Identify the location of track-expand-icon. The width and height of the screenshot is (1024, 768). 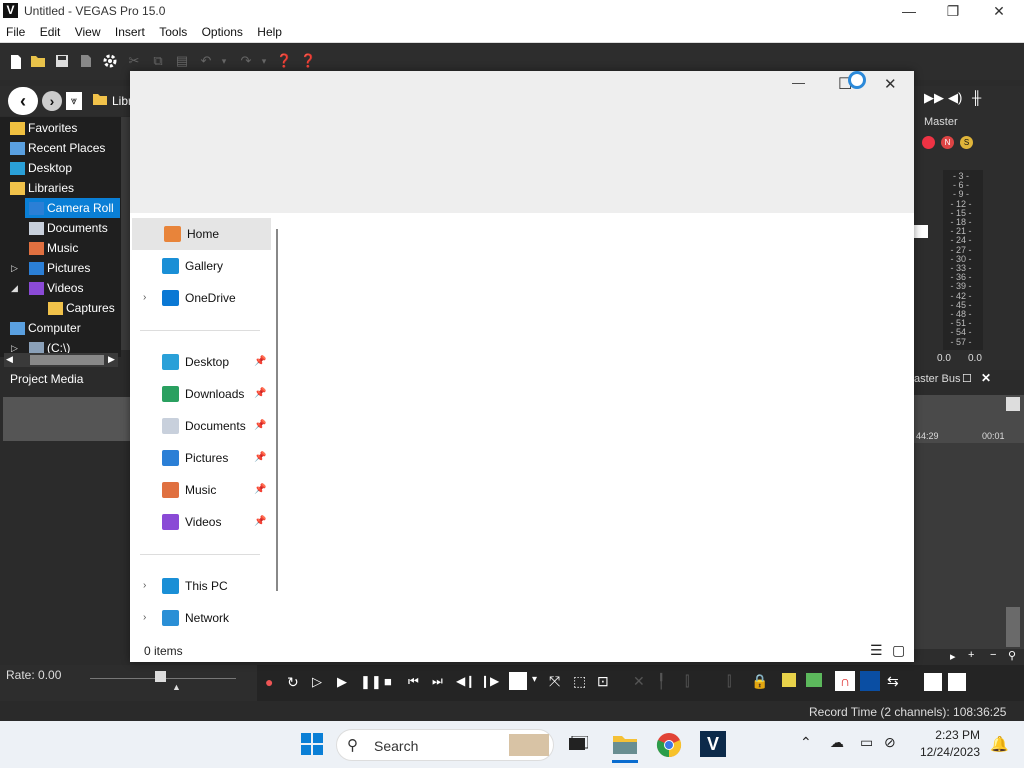
(921, 231).